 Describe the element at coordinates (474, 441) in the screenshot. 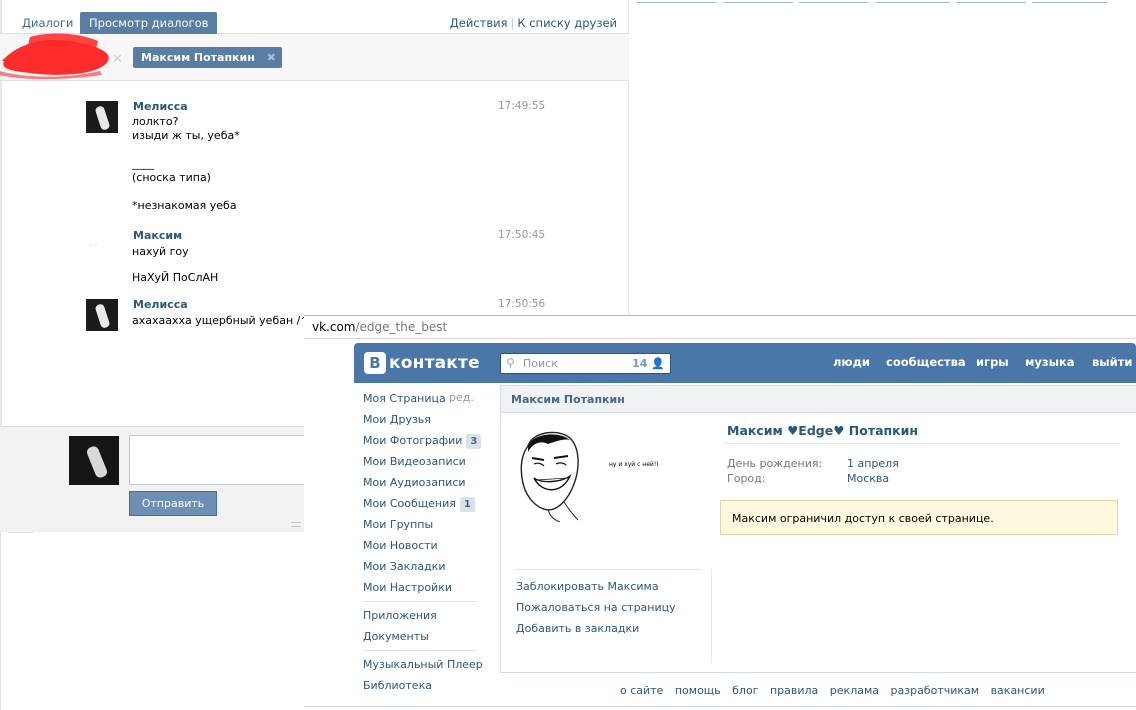

I see `count-badge: 3` at that location.